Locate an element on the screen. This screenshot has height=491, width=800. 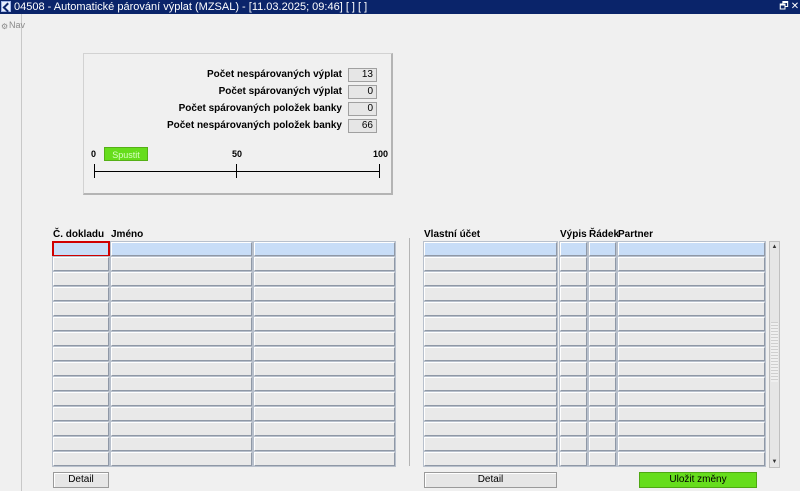
left-detail-button: Detail is located at coordinates (81, 480).